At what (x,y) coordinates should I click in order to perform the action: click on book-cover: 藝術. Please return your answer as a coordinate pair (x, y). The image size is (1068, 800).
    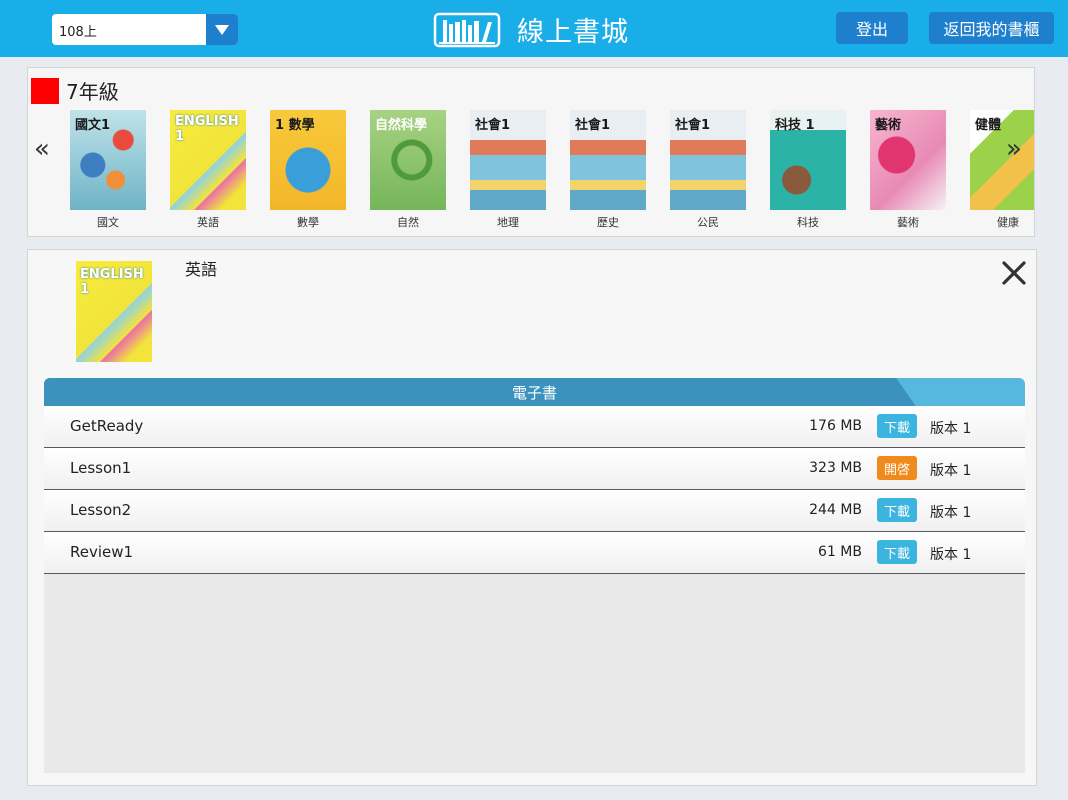
    Looking at the image, I should click on (908, 160).